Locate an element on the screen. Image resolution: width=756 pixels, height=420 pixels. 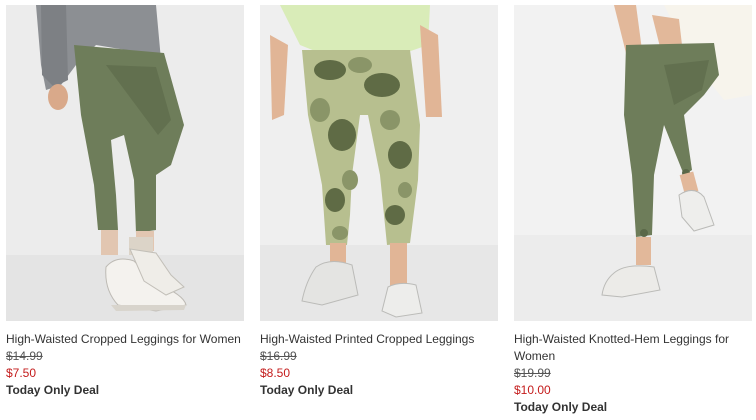
original-price: $14.99 is located at coordinates (24, 356).